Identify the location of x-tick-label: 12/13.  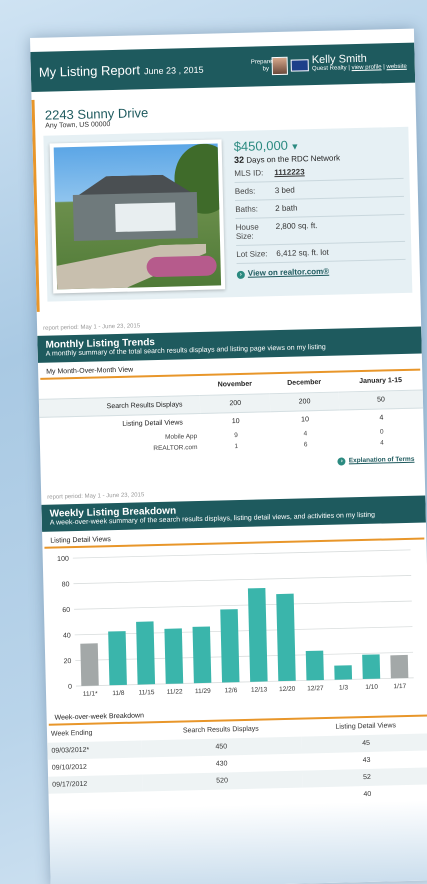
(259, 689).